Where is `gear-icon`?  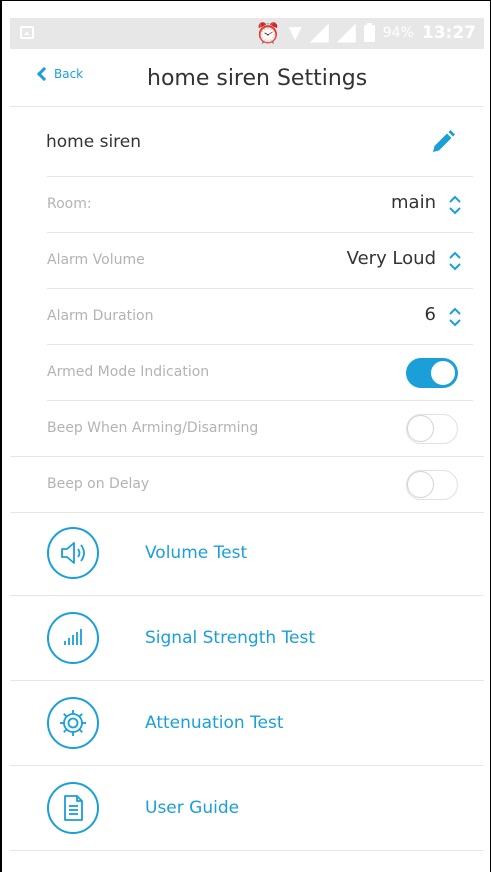
gear-icon is located at coordinates (73, 723).